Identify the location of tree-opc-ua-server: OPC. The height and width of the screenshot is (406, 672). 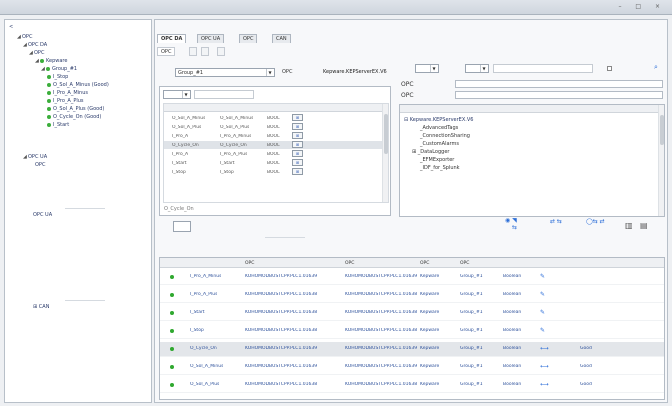
(40, 165).